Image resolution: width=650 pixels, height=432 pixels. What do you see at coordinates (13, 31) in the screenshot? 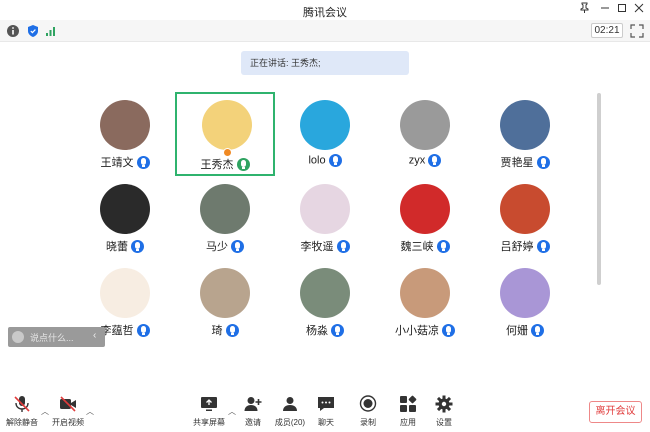
I see `info-icon` at bounding box center [13, 31].